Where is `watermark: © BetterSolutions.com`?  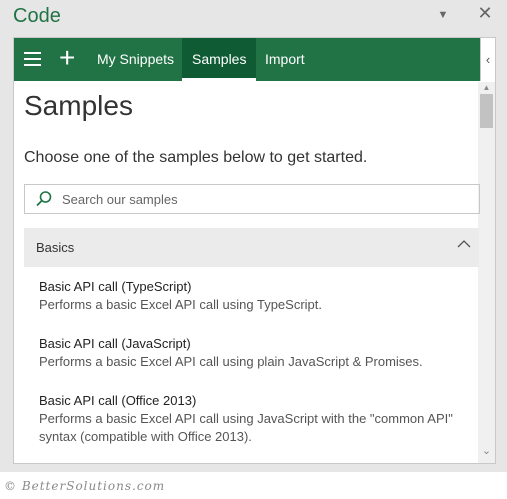 watermark: © BetterSolutions.com is located at coordinates (85, 486).